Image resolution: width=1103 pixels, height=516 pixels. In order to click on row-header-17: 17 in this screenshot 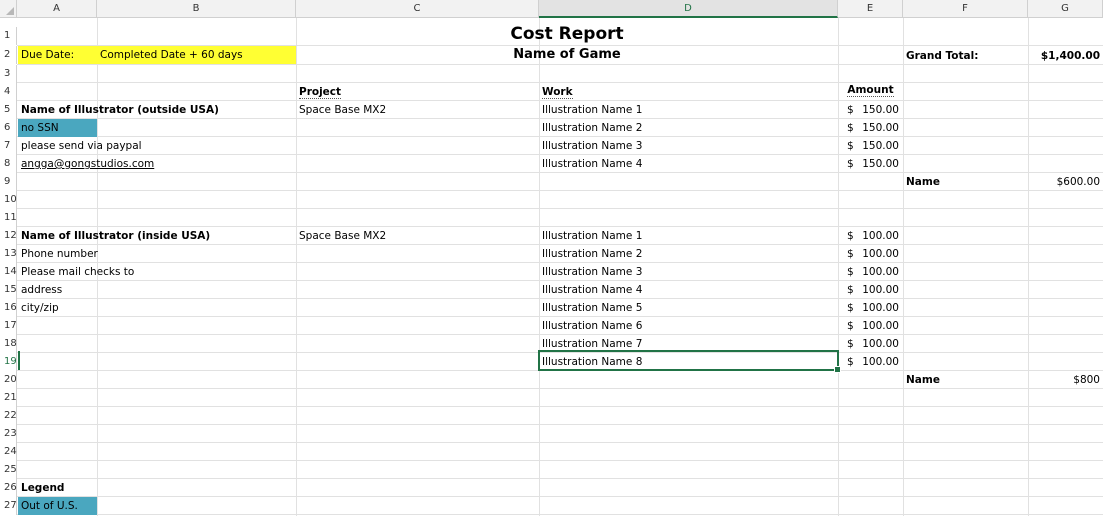, I will do `click(8, 326)`.